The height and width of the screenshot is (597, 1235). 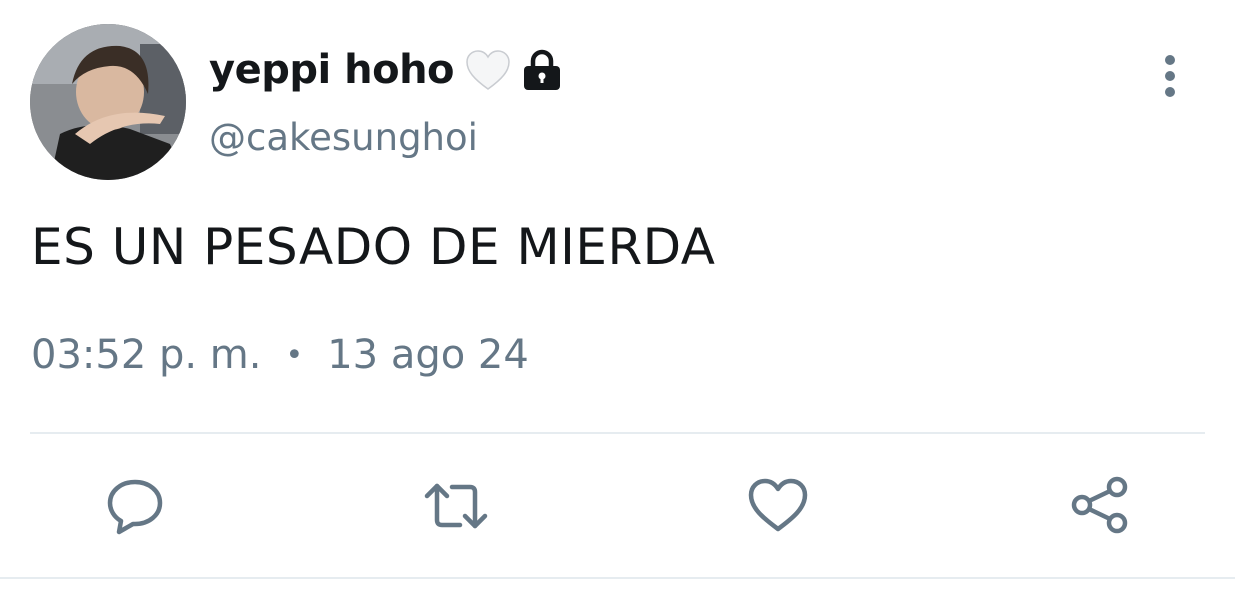 What do you see at coordinates (343, 137) in the screenshot?
I see `author-handle: @cakesunghoi` at bounding box center [343, 137].